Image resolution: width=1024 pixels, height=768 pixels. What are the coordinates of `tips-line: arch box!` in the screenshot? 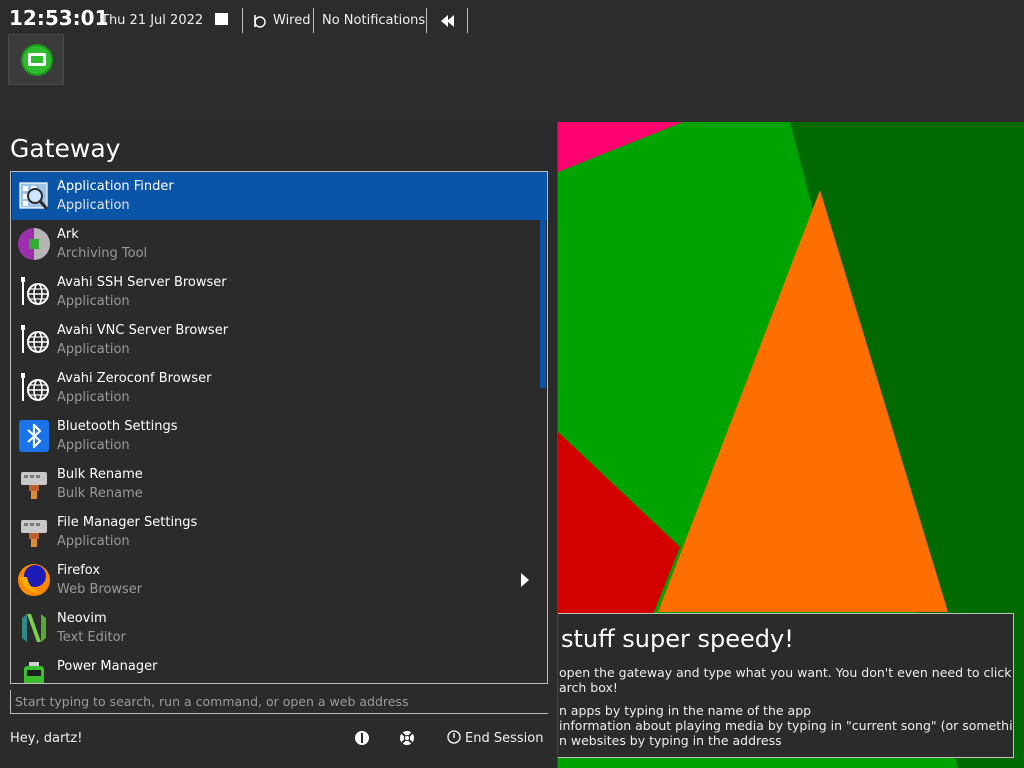 It's located at (588, 687).